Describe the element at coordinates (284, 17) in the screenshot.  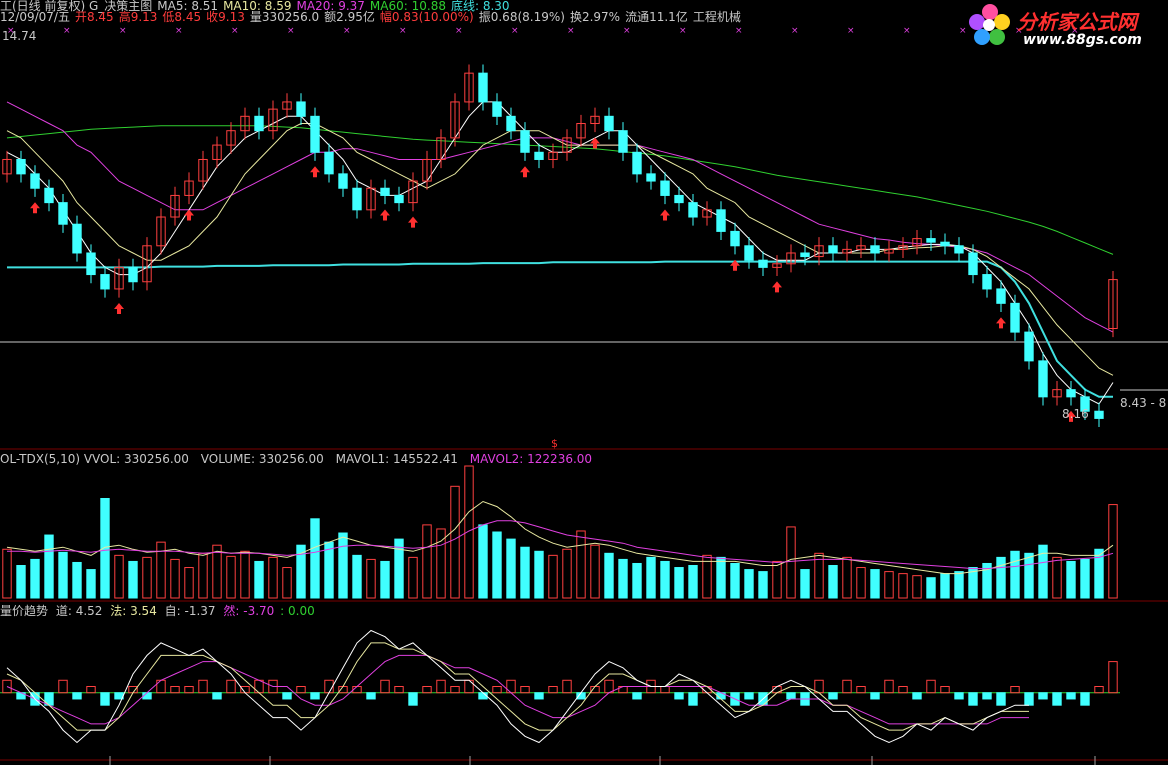
I see `line2-item: 量330256.0` at that location.